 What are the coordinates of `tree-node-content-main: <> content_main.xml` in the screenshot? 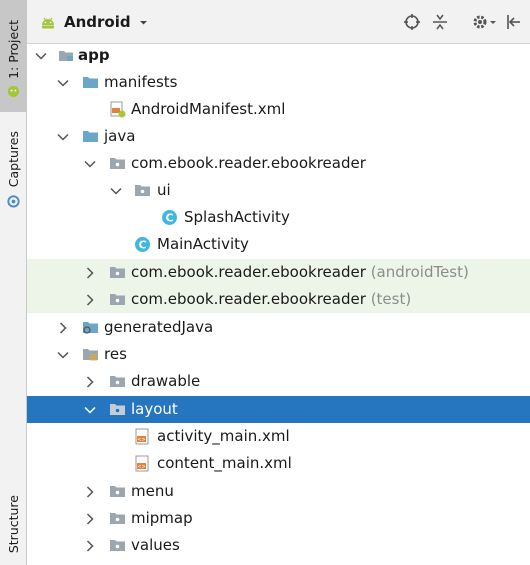 It's located at (278, 463).